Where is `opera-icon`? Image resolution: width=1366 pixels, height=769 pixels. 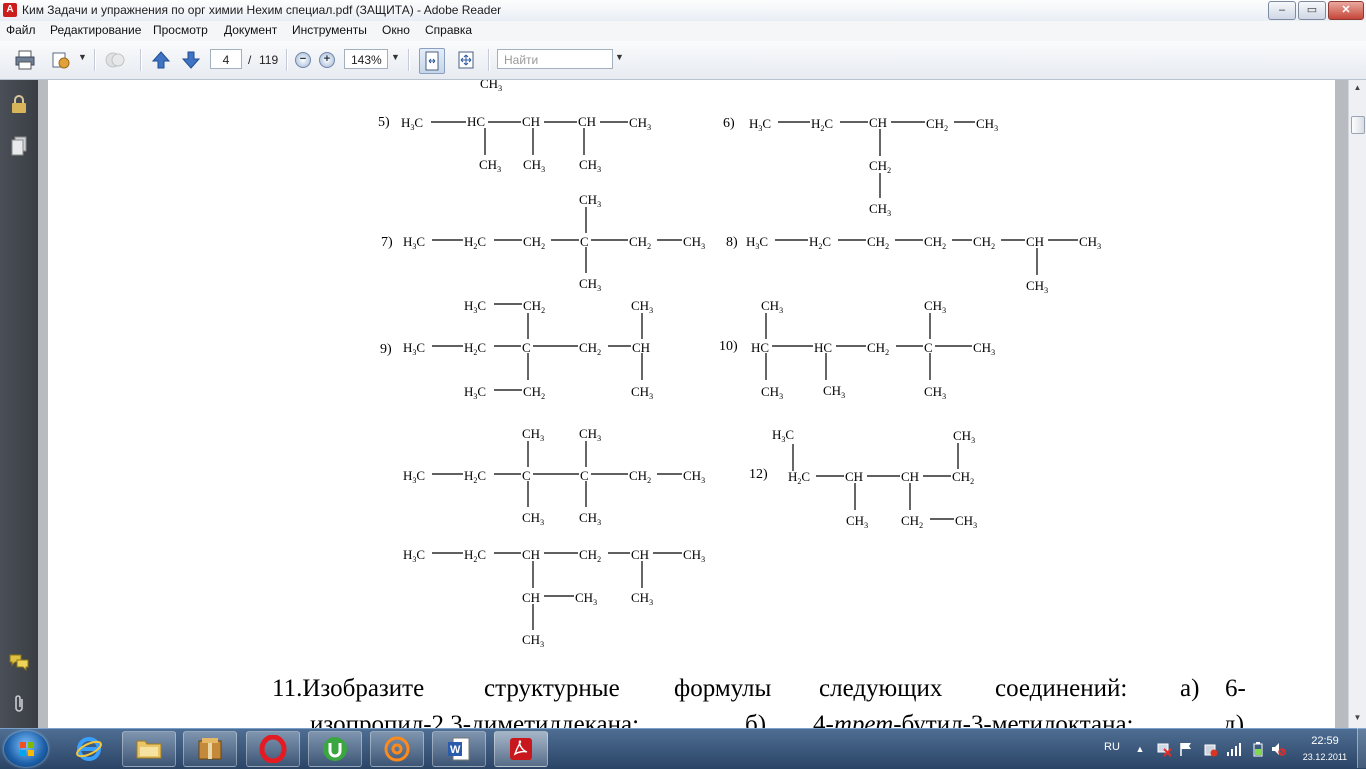 opera-icon is located at coordinates (273, 749).